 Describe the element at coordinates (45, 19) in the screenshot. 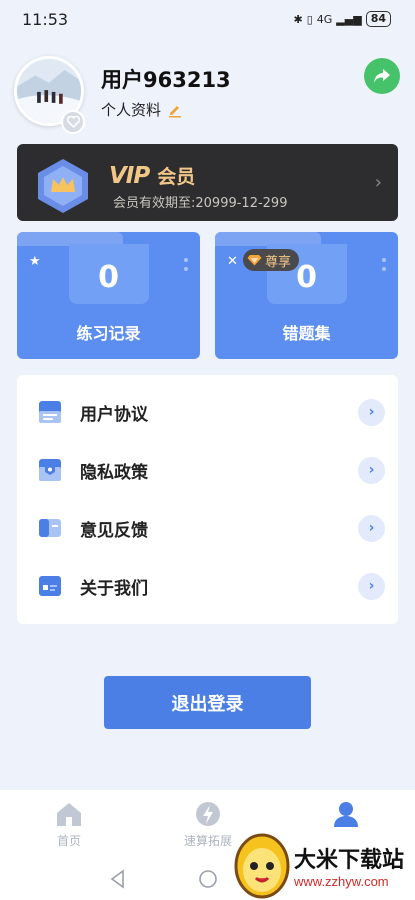

I see `status-time: 11:53` at that location.